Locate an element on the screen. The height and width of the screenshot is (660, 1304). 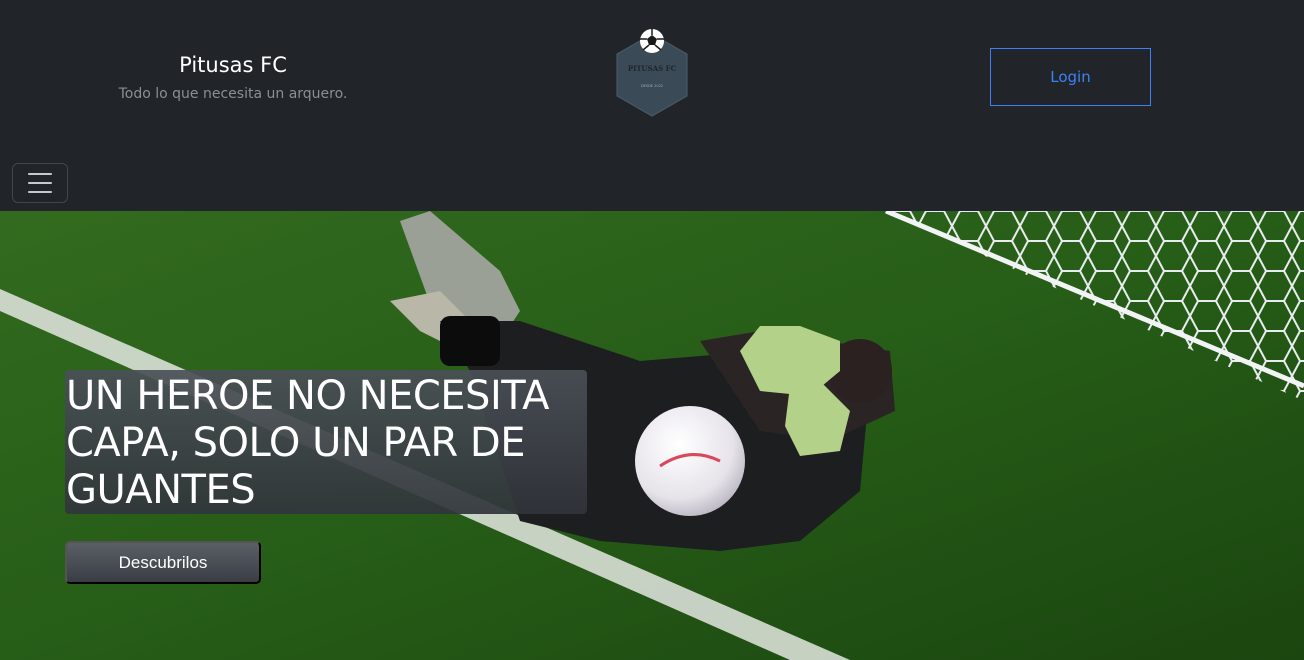
club-logo: PITUSAS FC DESDE 2022 is located at coordinates (652, 72).